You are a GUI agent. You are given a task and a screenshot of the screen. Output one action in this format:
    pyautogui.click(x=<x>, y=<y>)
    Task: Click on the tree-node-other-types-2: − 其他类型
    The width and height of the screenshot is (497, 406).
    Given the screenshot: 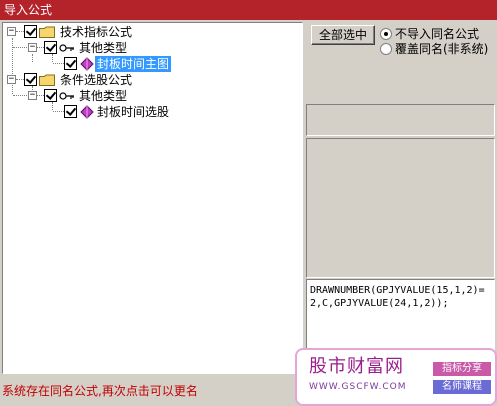 What is the action you would take?
    pyautogui.click(x=152, y=96)
    